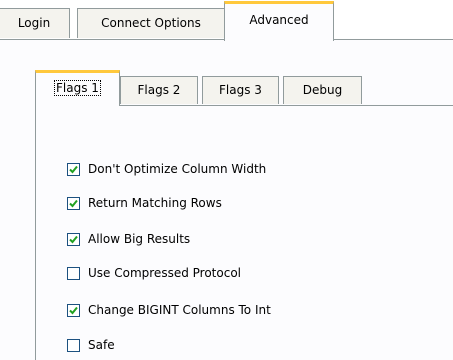 This screenshot has height=360, width=453. I want to click on tab-advanced-label: Advanced, so click(279, 20).